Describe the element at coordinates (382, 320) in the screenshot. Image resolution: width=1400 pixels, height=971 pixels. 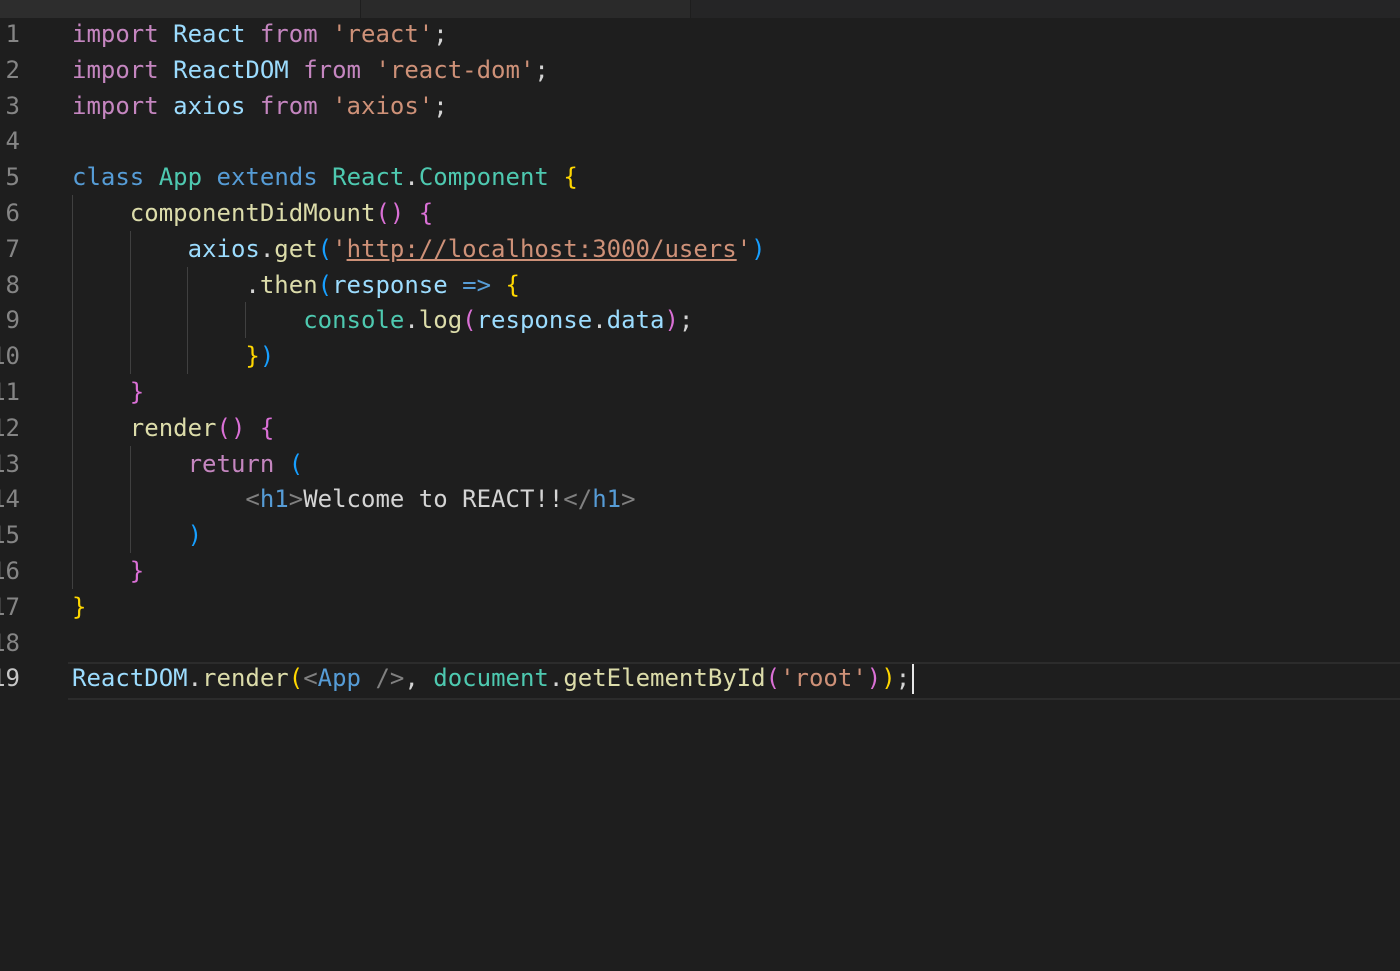
I see `code-line: console.log(response.data);` at that location.